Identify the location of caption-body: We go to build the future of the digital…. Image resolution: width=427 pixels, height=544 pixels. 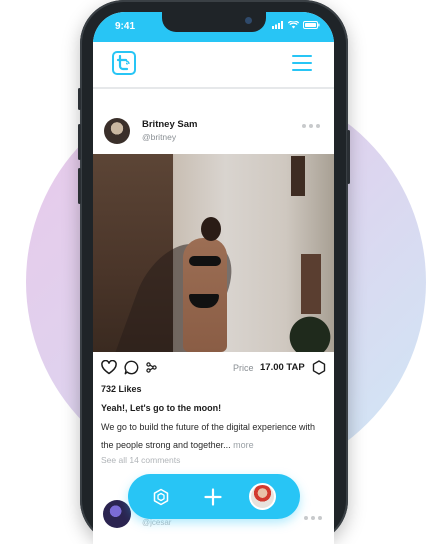
(215, 436).